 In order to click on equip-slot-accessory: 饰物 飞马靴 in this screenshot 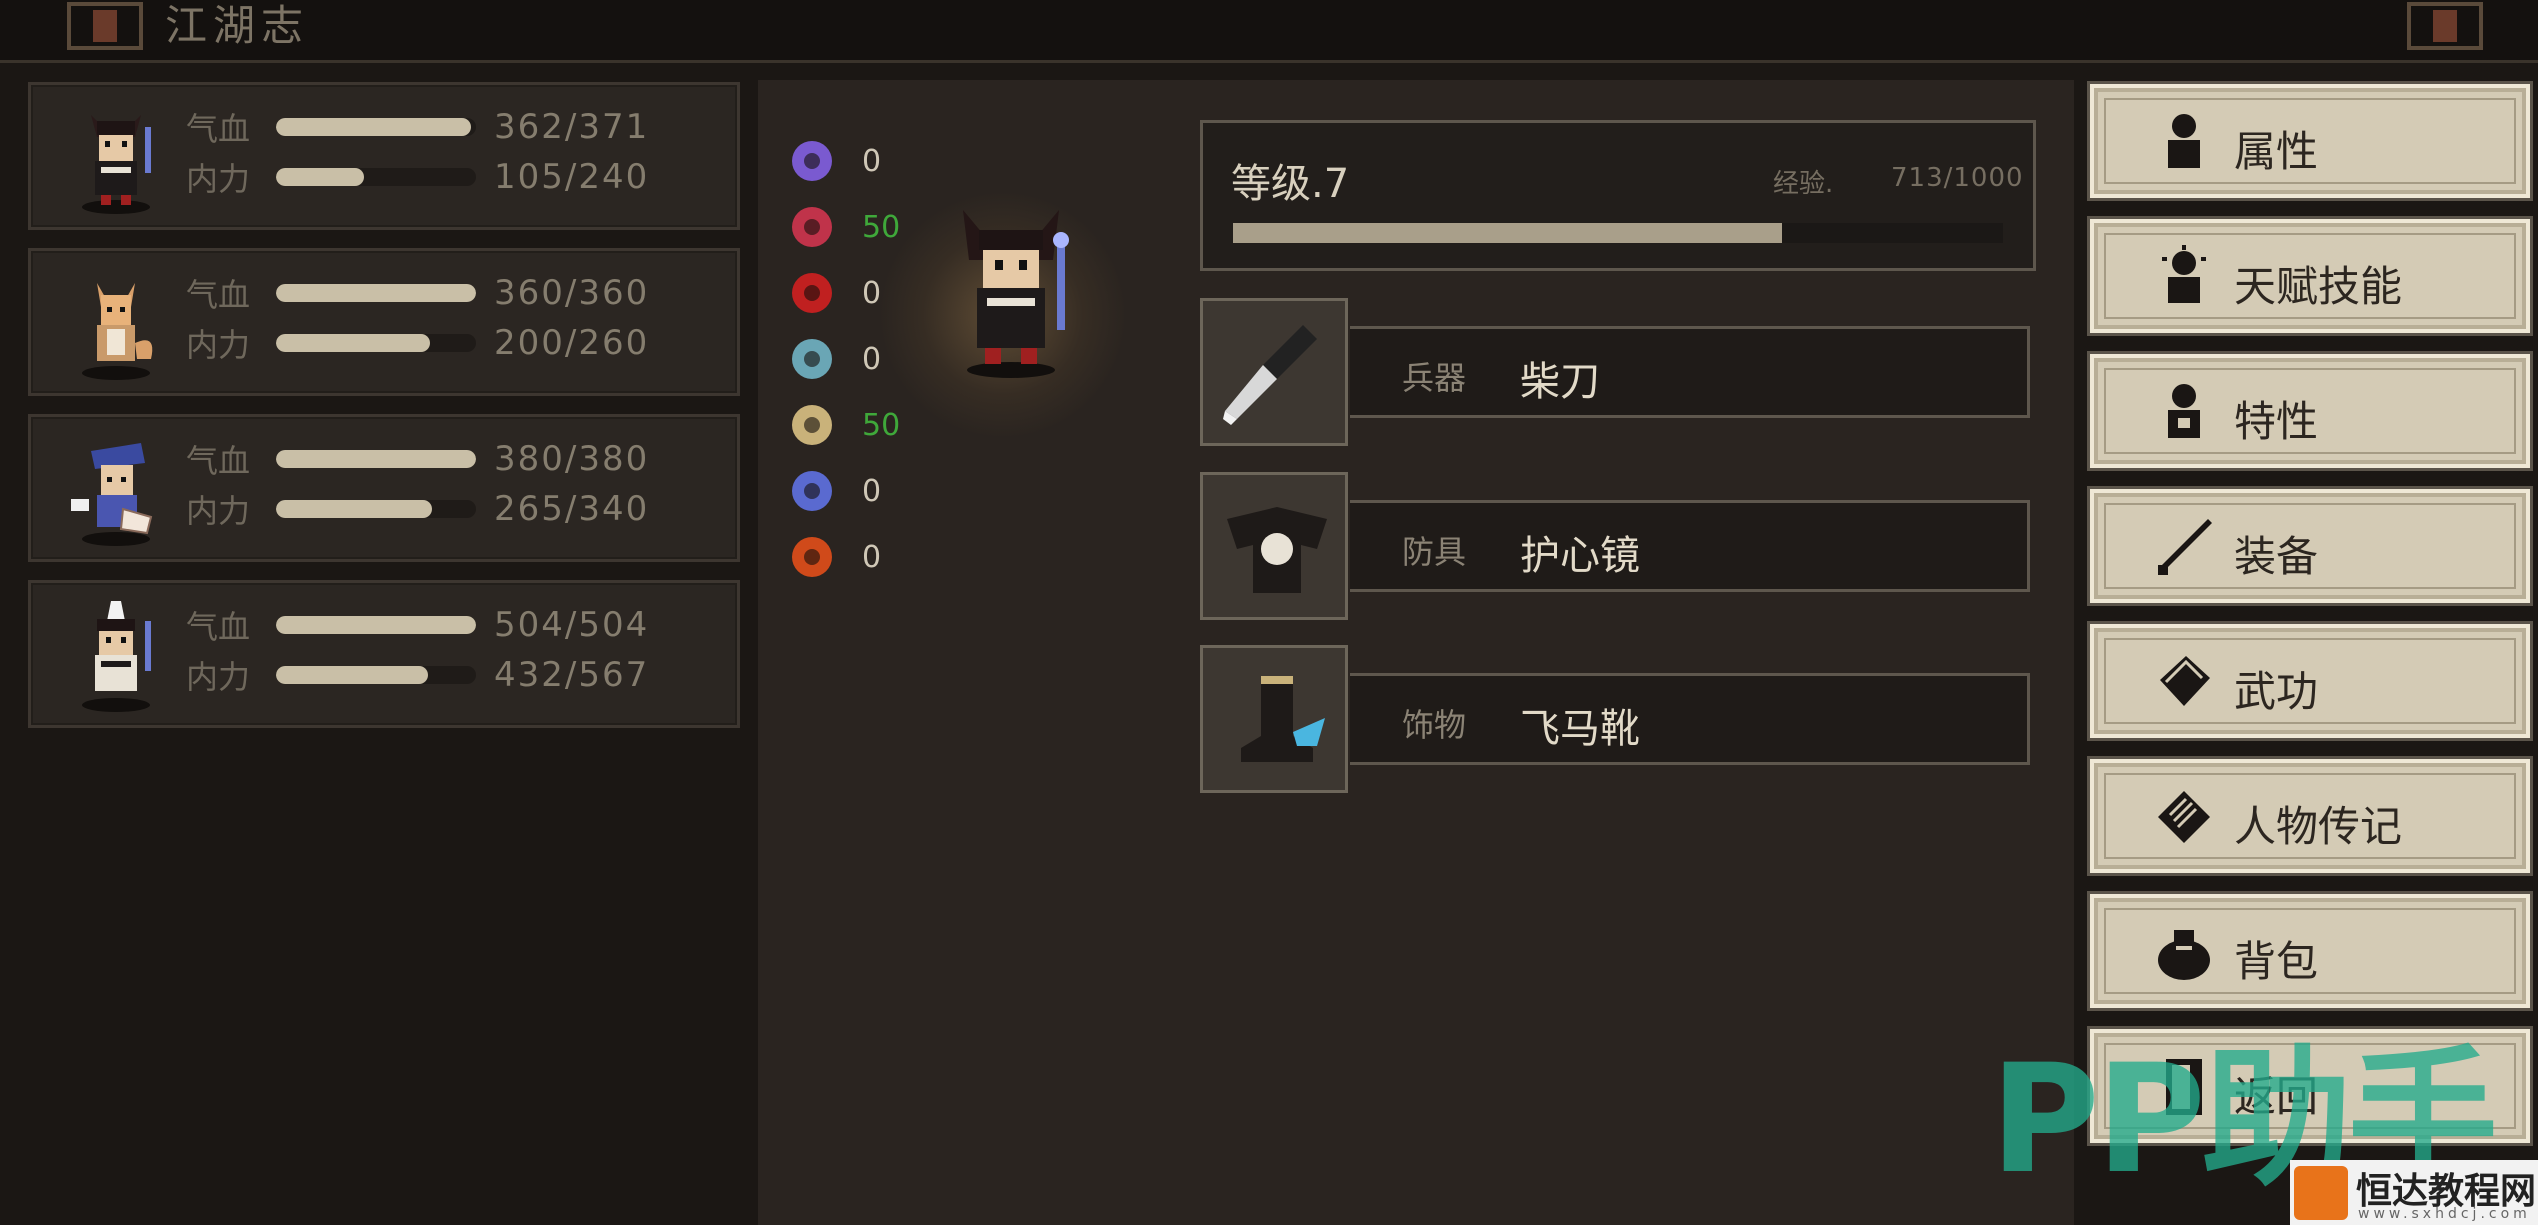, I will do `click(1615, 720)`.